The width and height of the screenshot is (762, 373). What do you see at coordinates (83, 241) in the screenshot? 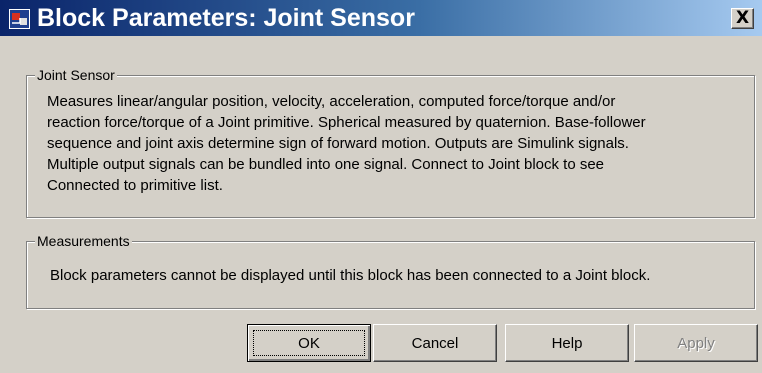
I see `measurements-legend: Measurements` at bounding box center [83, 241].